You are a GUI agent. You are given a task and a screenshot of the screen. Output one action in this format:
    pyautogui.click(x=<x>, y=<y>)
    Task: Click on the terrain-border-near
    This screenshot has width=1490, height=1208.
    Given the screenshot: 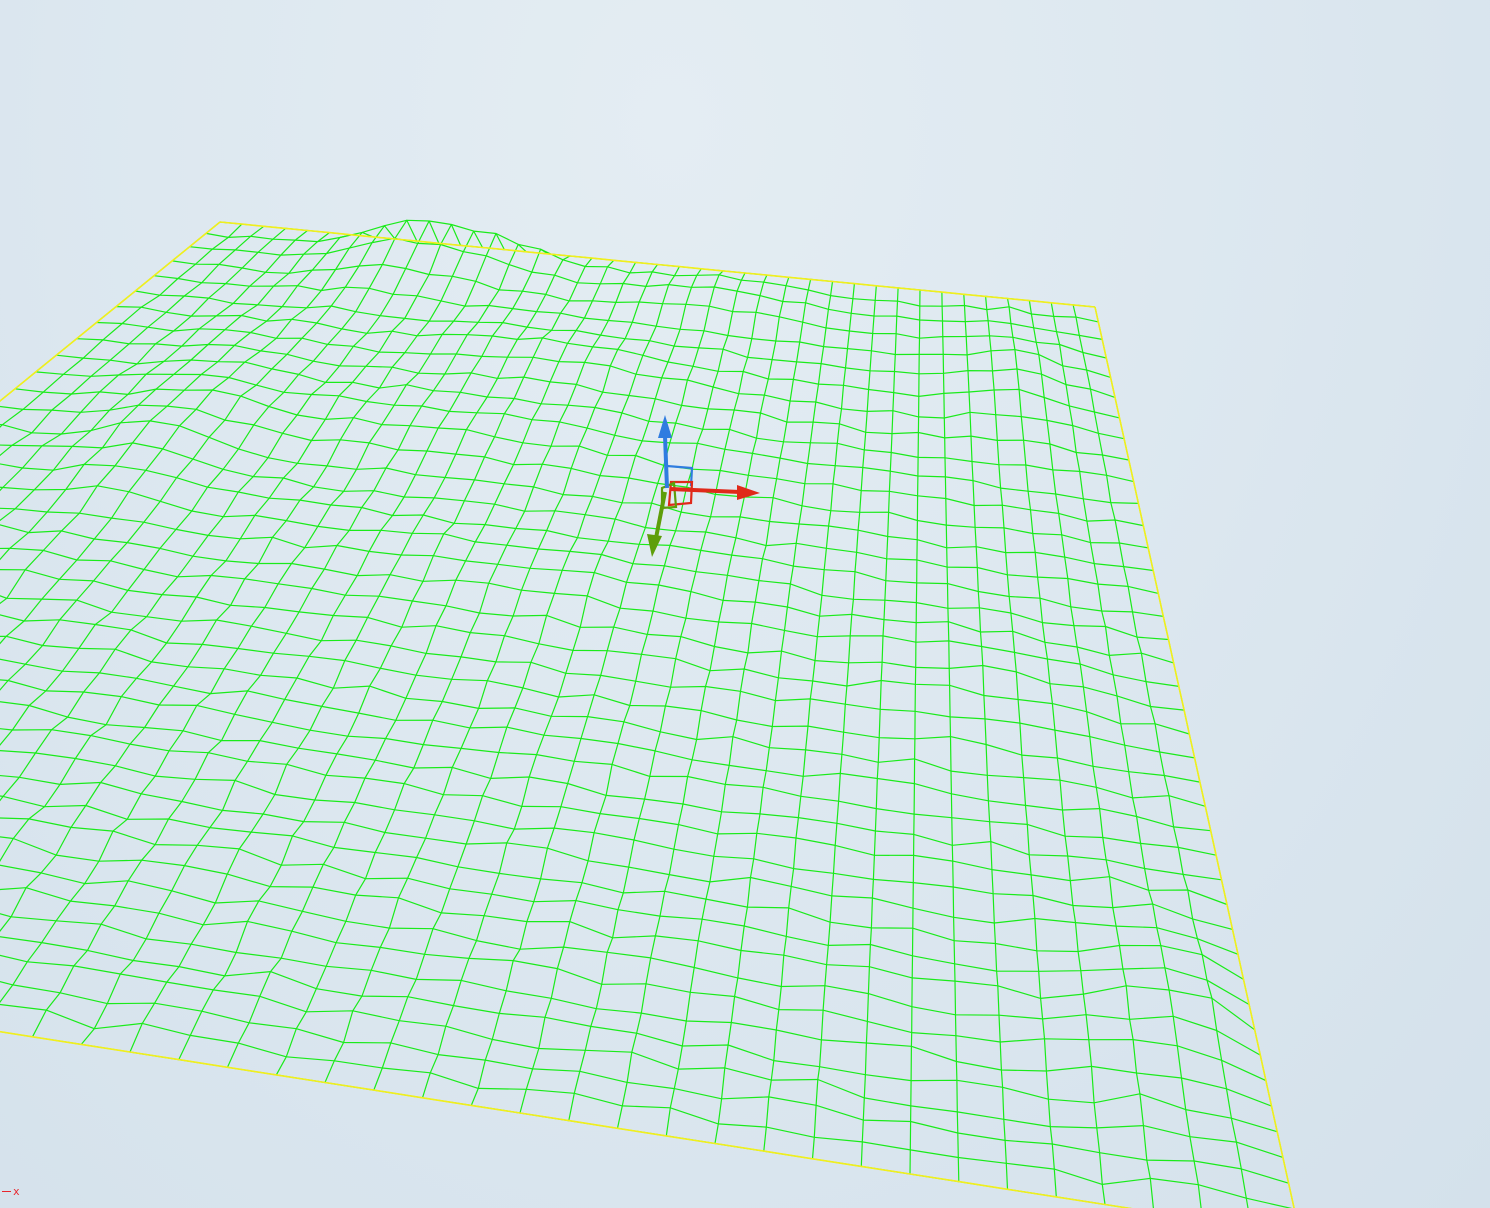 What is the action you would take?
    pyautogui.click(x=566, y=1119)
    